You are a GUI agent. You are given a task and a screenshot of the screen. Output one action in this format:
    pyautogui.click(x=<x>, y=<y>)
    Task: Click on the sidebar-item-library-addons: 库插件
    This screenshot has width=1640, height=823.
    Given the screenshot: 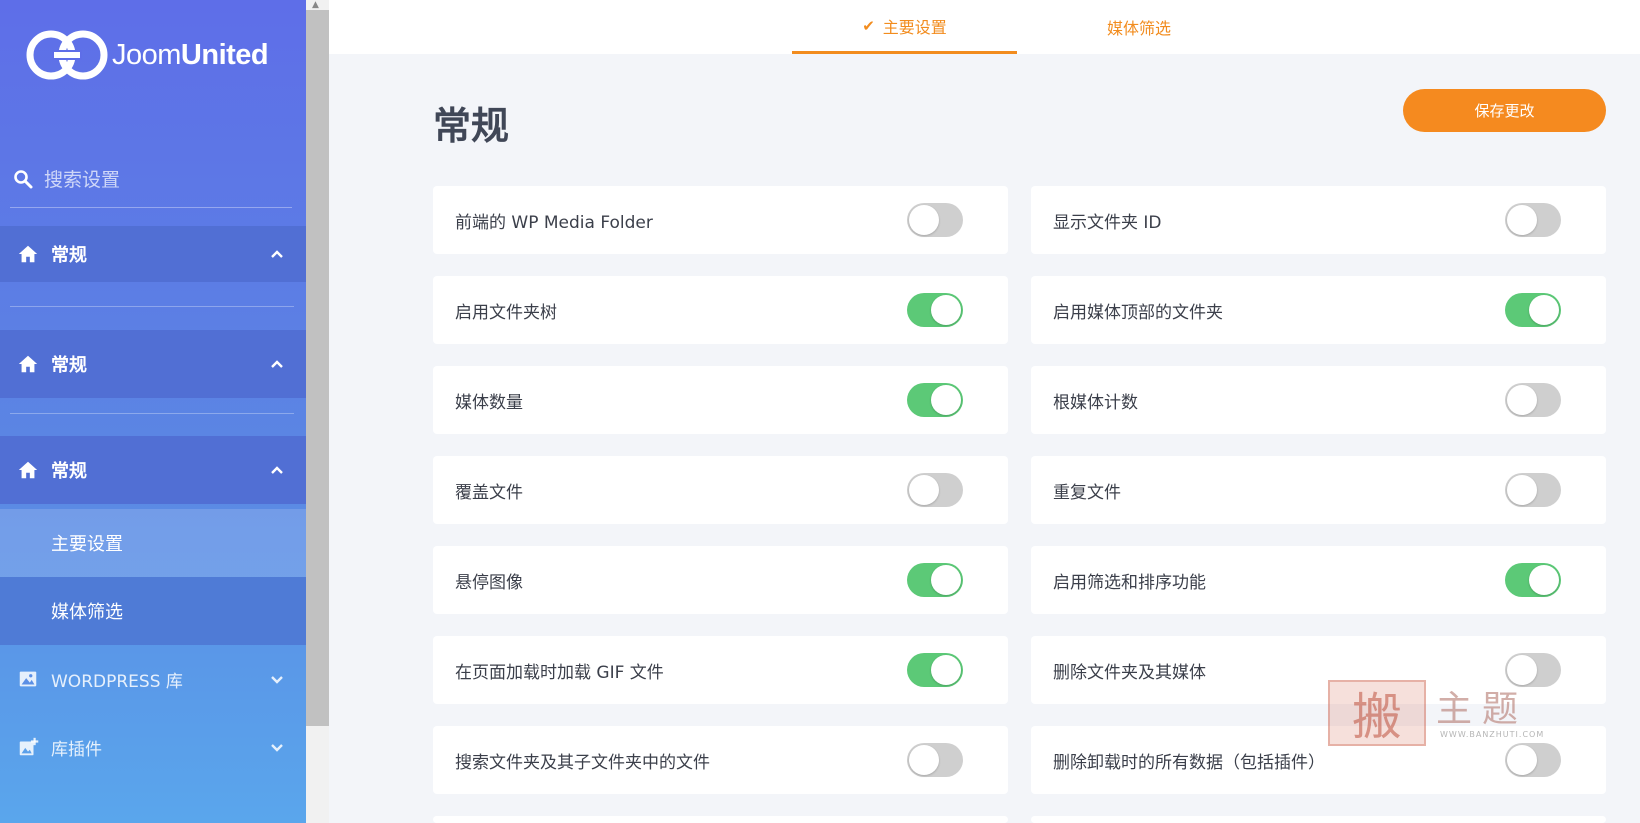 What is the action you would take?
    pyautogui.click(x=153, y=747)
    